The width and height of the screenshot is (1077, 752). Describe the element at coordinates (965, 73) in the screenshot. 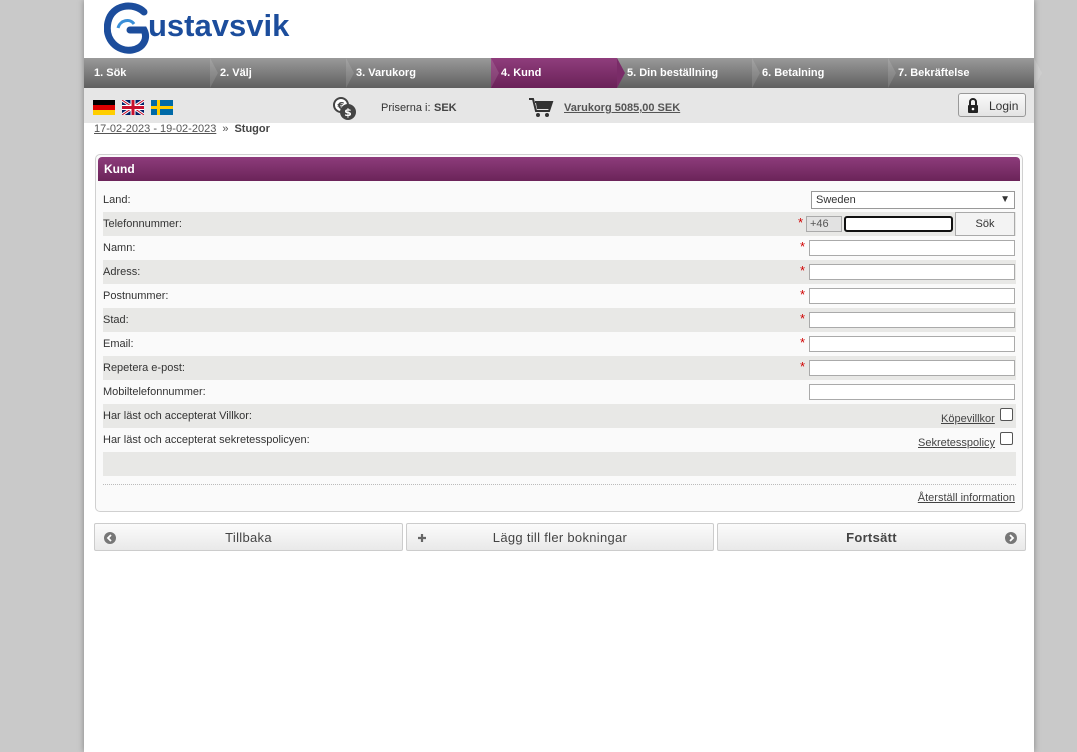

I see `step-confirmation: 7. Bekräftelse` at that location.